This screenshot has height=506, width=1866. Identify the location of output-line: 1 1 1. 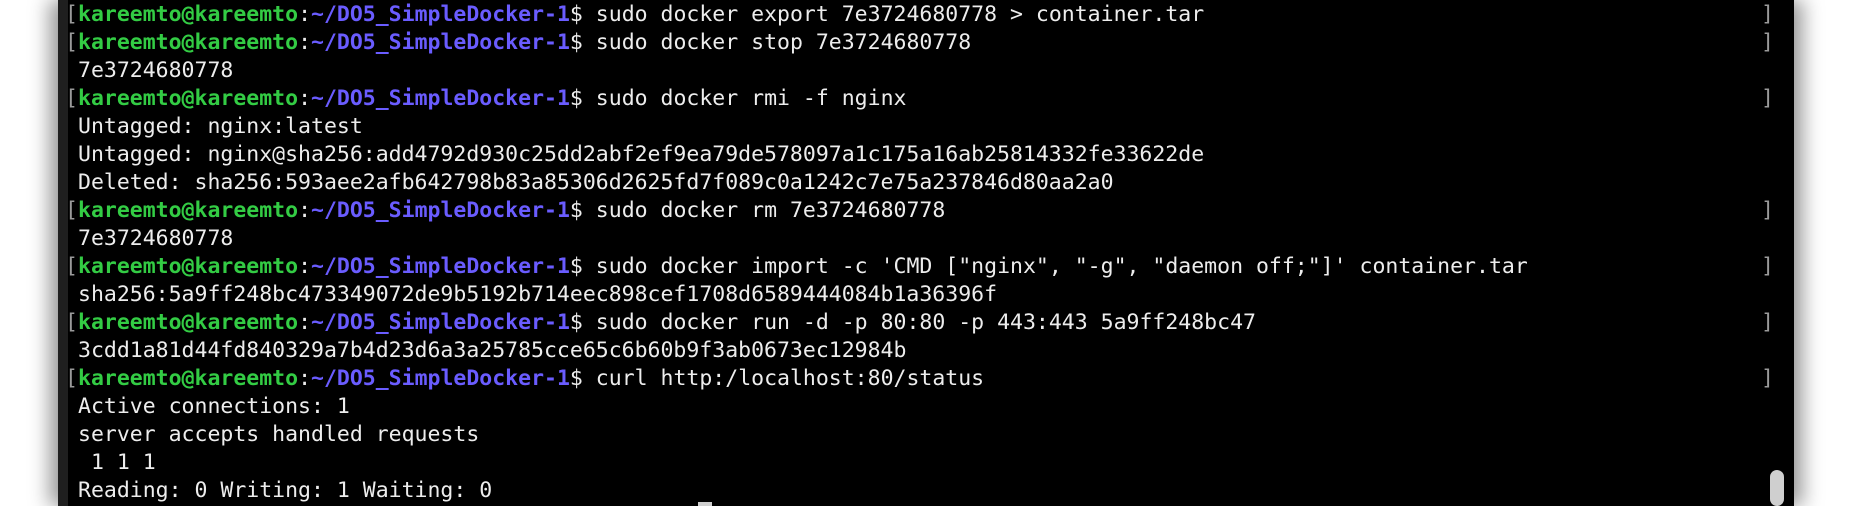
(926, 463).